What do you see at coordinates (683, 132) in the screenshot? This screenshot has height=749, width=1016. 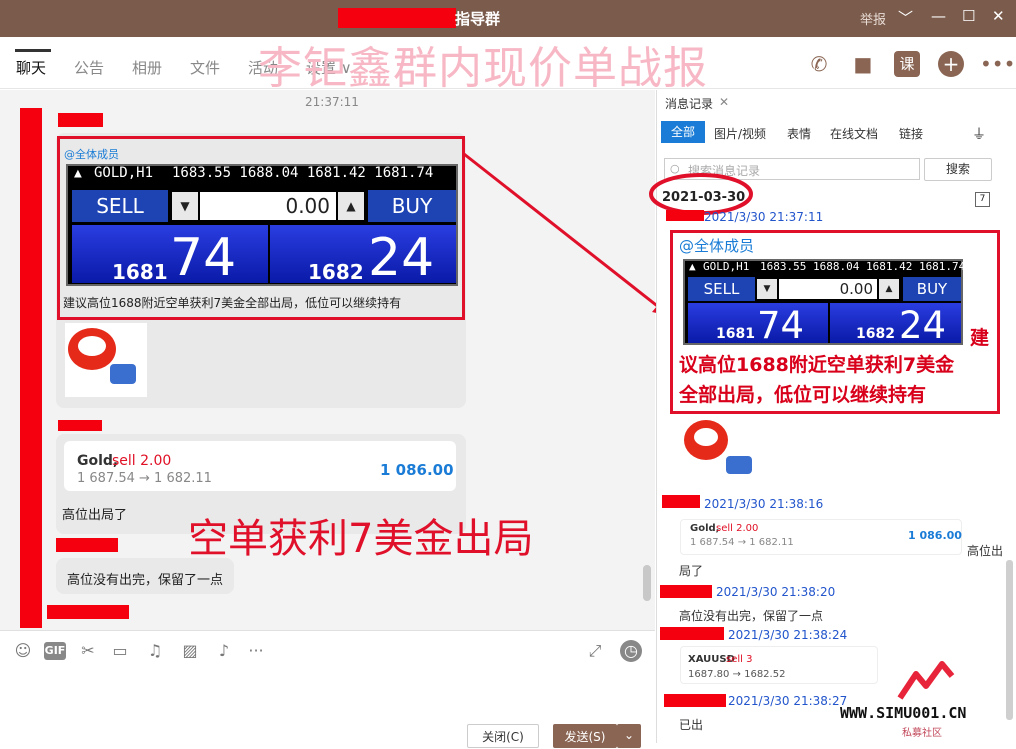 I see `filter-all: 全部` at bounding box center [683, 132].